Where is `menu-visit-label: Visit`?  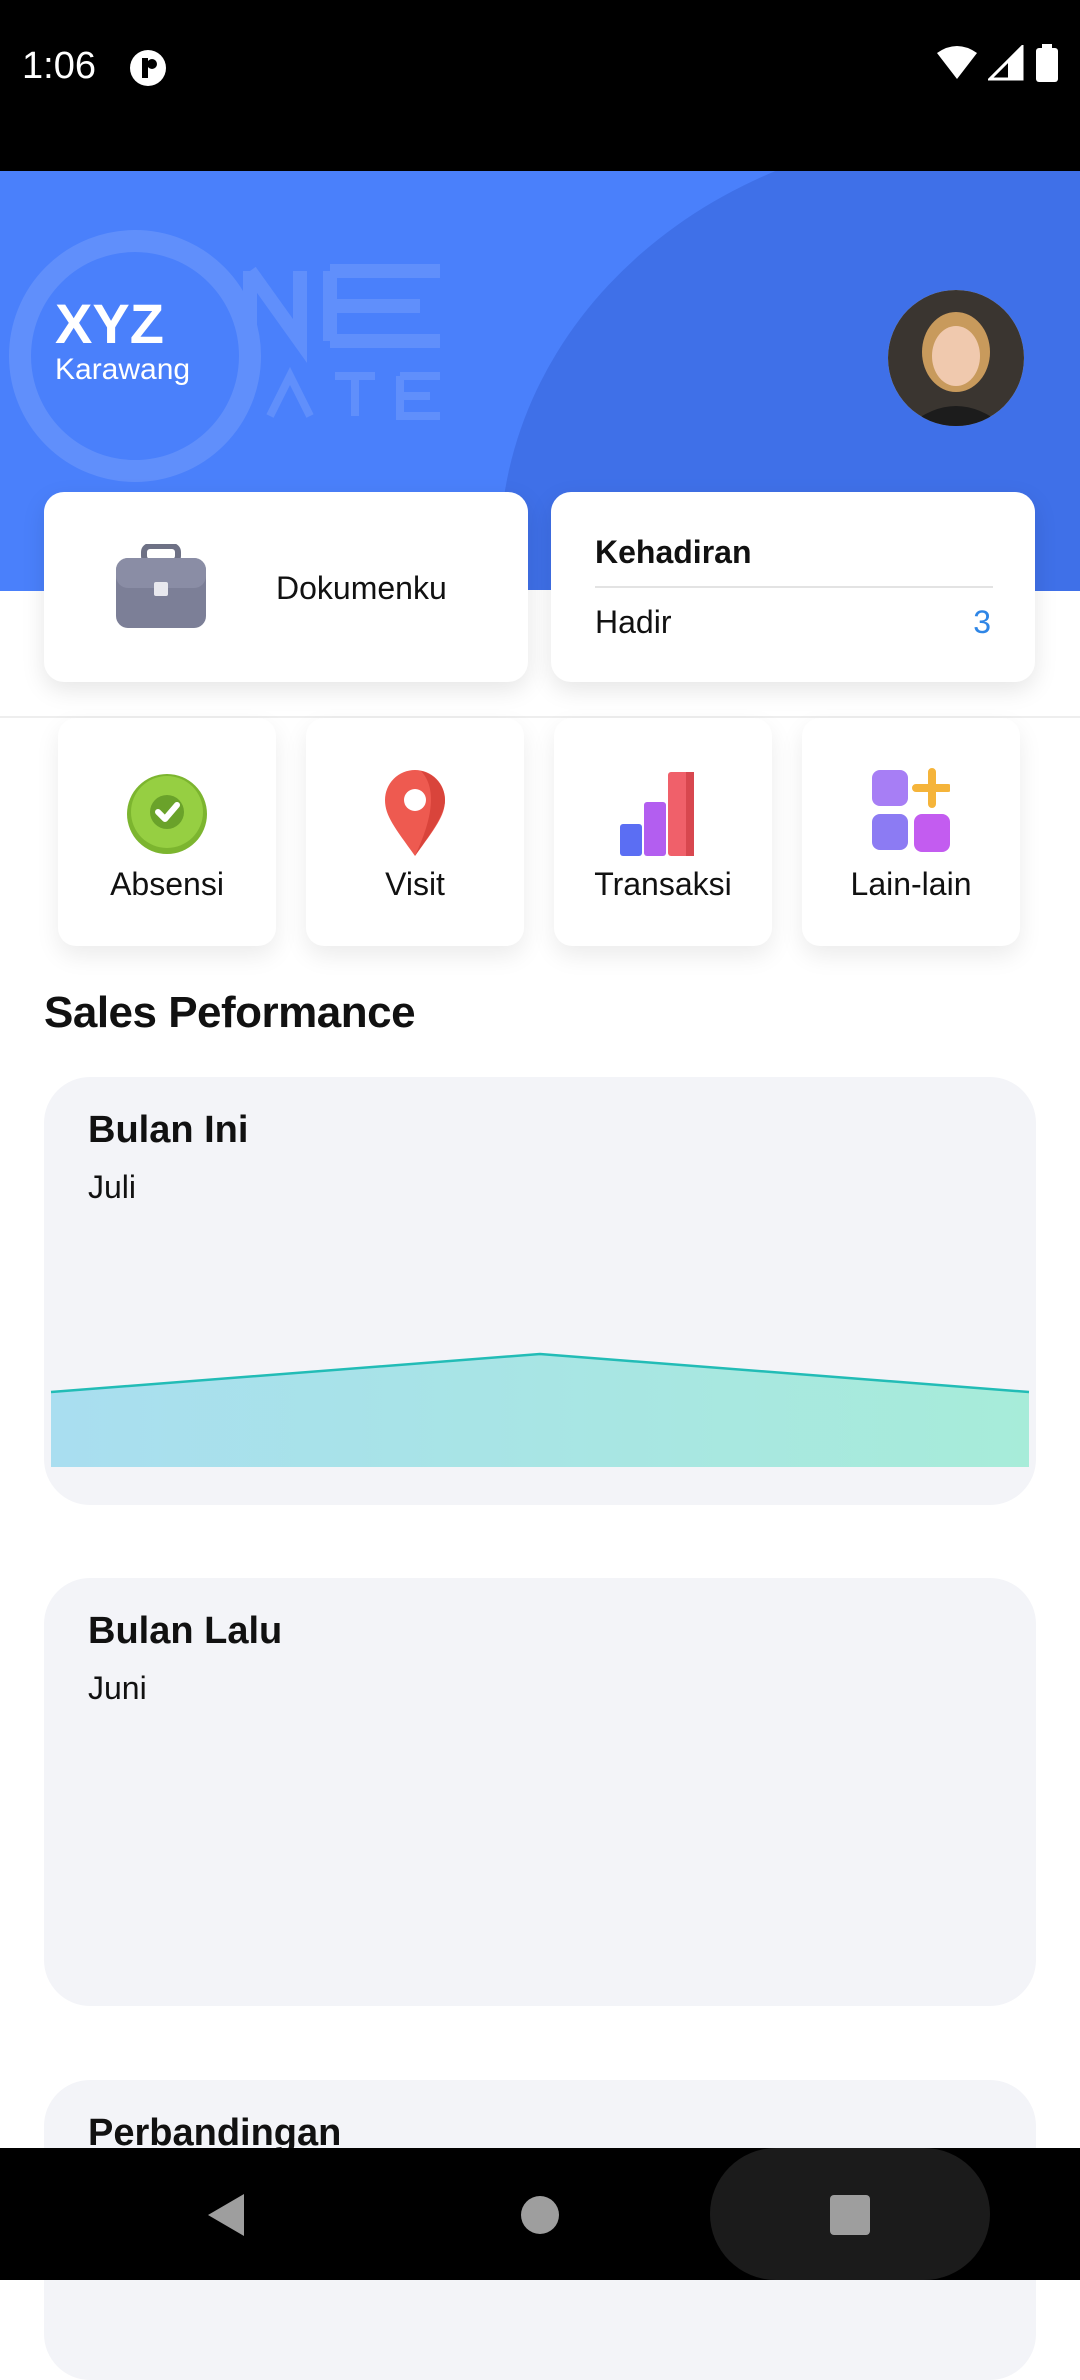
menu-visit-label: Visit is located at coordinates (415, 884).